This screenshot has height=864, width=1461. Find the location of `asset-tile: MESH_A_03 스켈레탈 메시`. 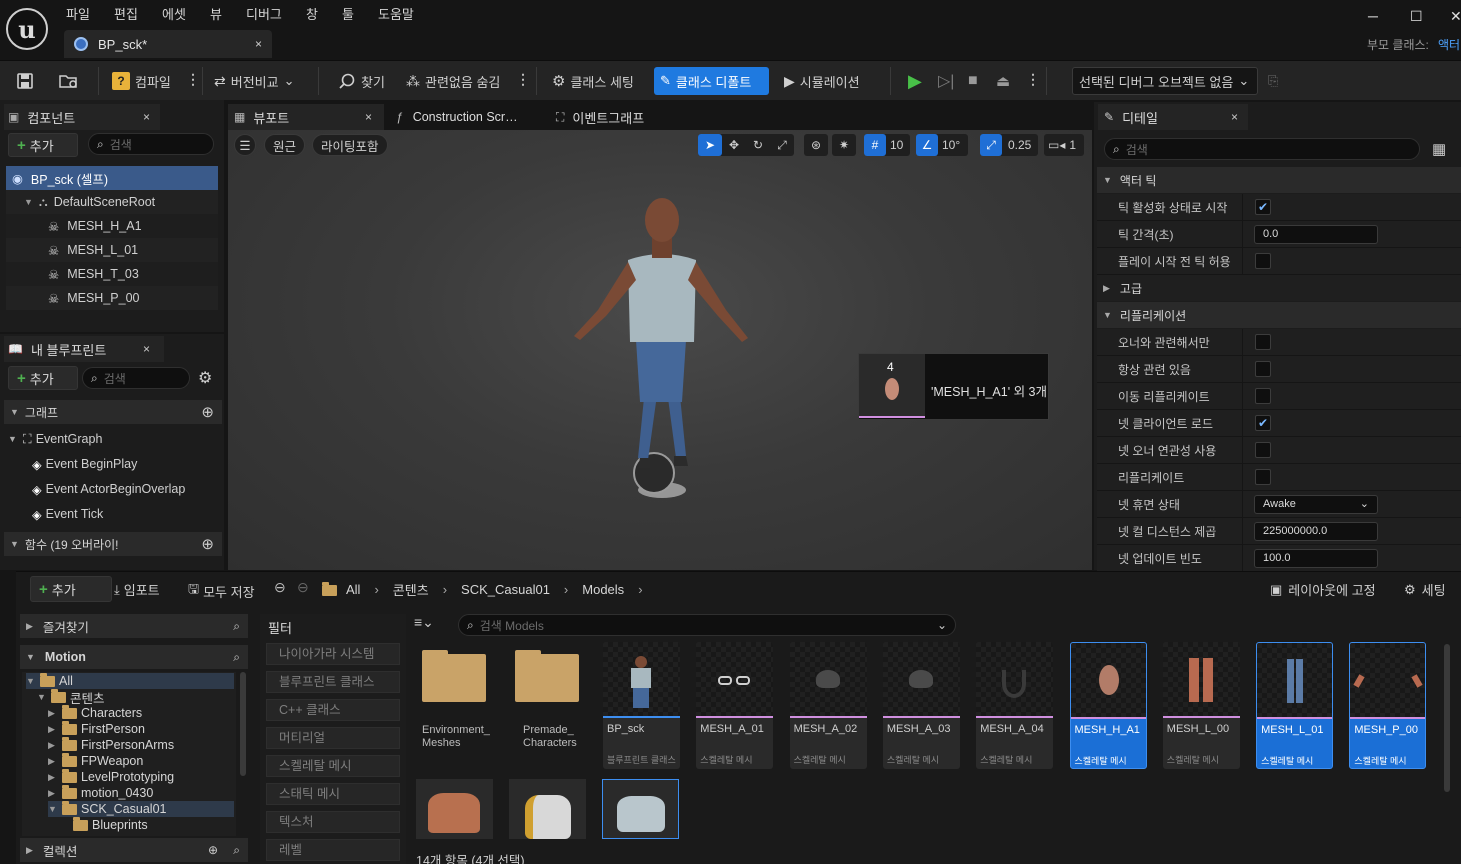

asset-tile: MESH_A_03 스켈레탈 메시 is located at coordinates (921, 705).